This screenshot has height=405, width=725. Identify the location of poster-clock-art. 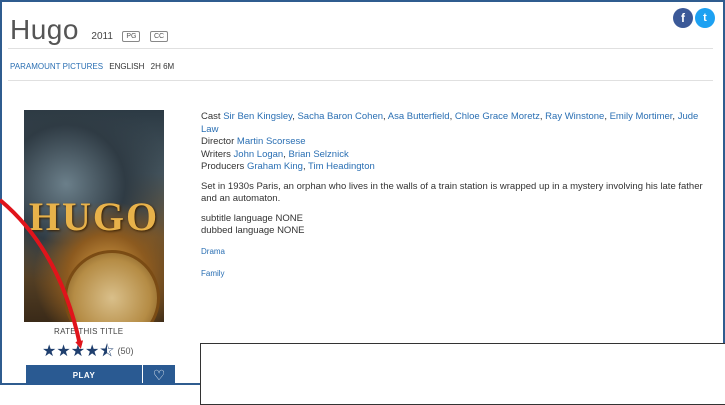
(112, 286).